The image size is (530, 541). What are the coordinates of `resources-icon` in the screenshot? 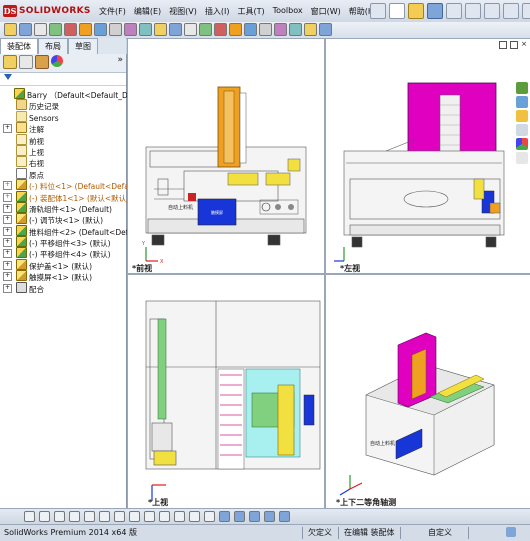 It's located at (522, 88).